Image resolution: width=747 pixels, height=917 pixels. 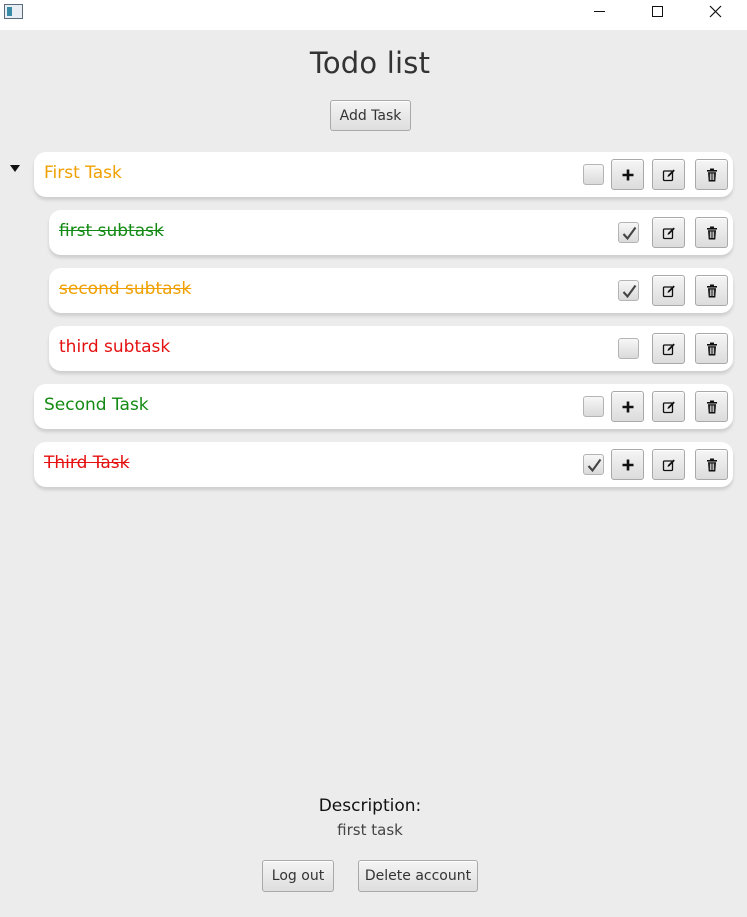 What do you see at coordinates (13, 11) in the screenshot?
I see `app-icon` at bounding box center [13, 11].